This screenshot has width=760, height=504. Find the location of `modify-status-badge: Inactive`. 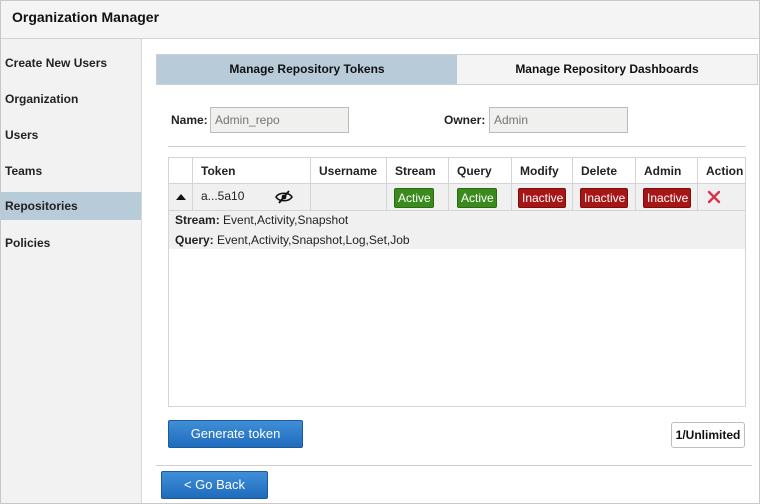

modify-status-badge: Inactive is located at coordinates (542, 198).